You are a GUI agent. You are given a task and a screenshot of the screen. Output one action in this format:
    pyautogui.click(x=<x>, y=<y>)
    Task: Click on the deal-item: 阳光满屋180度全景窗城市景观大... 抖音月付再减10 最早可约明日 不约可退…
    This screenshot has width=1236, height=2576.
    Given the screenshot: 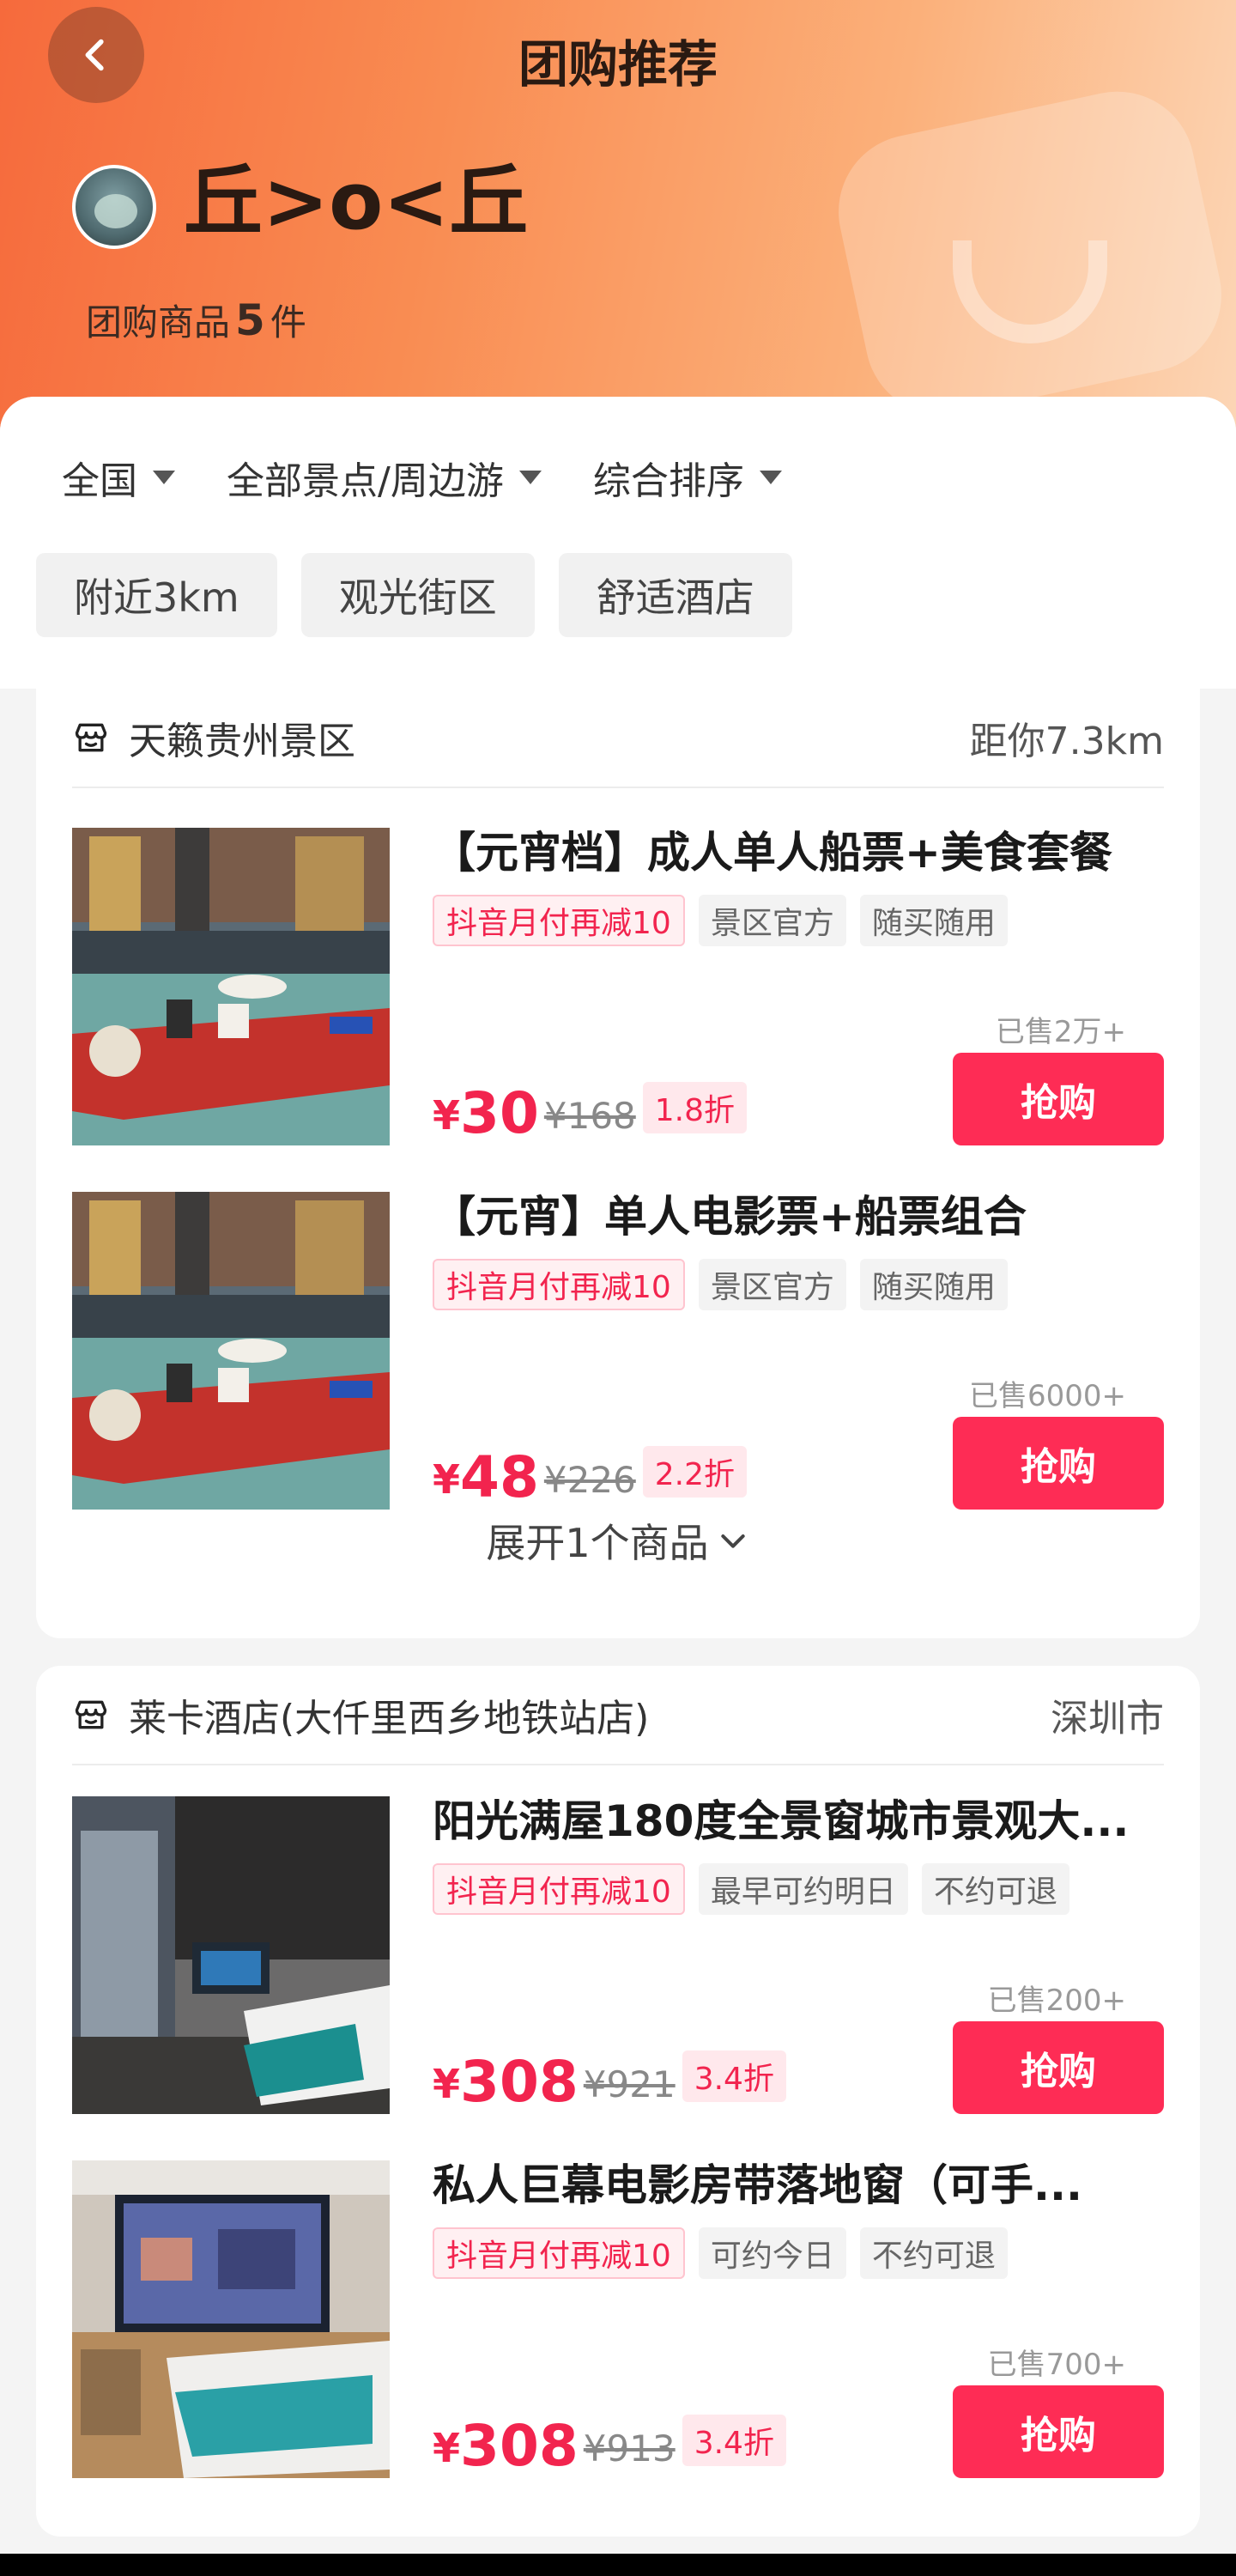 What is the action you would take?
    pyautogui.click(x=618, y=1955)
    